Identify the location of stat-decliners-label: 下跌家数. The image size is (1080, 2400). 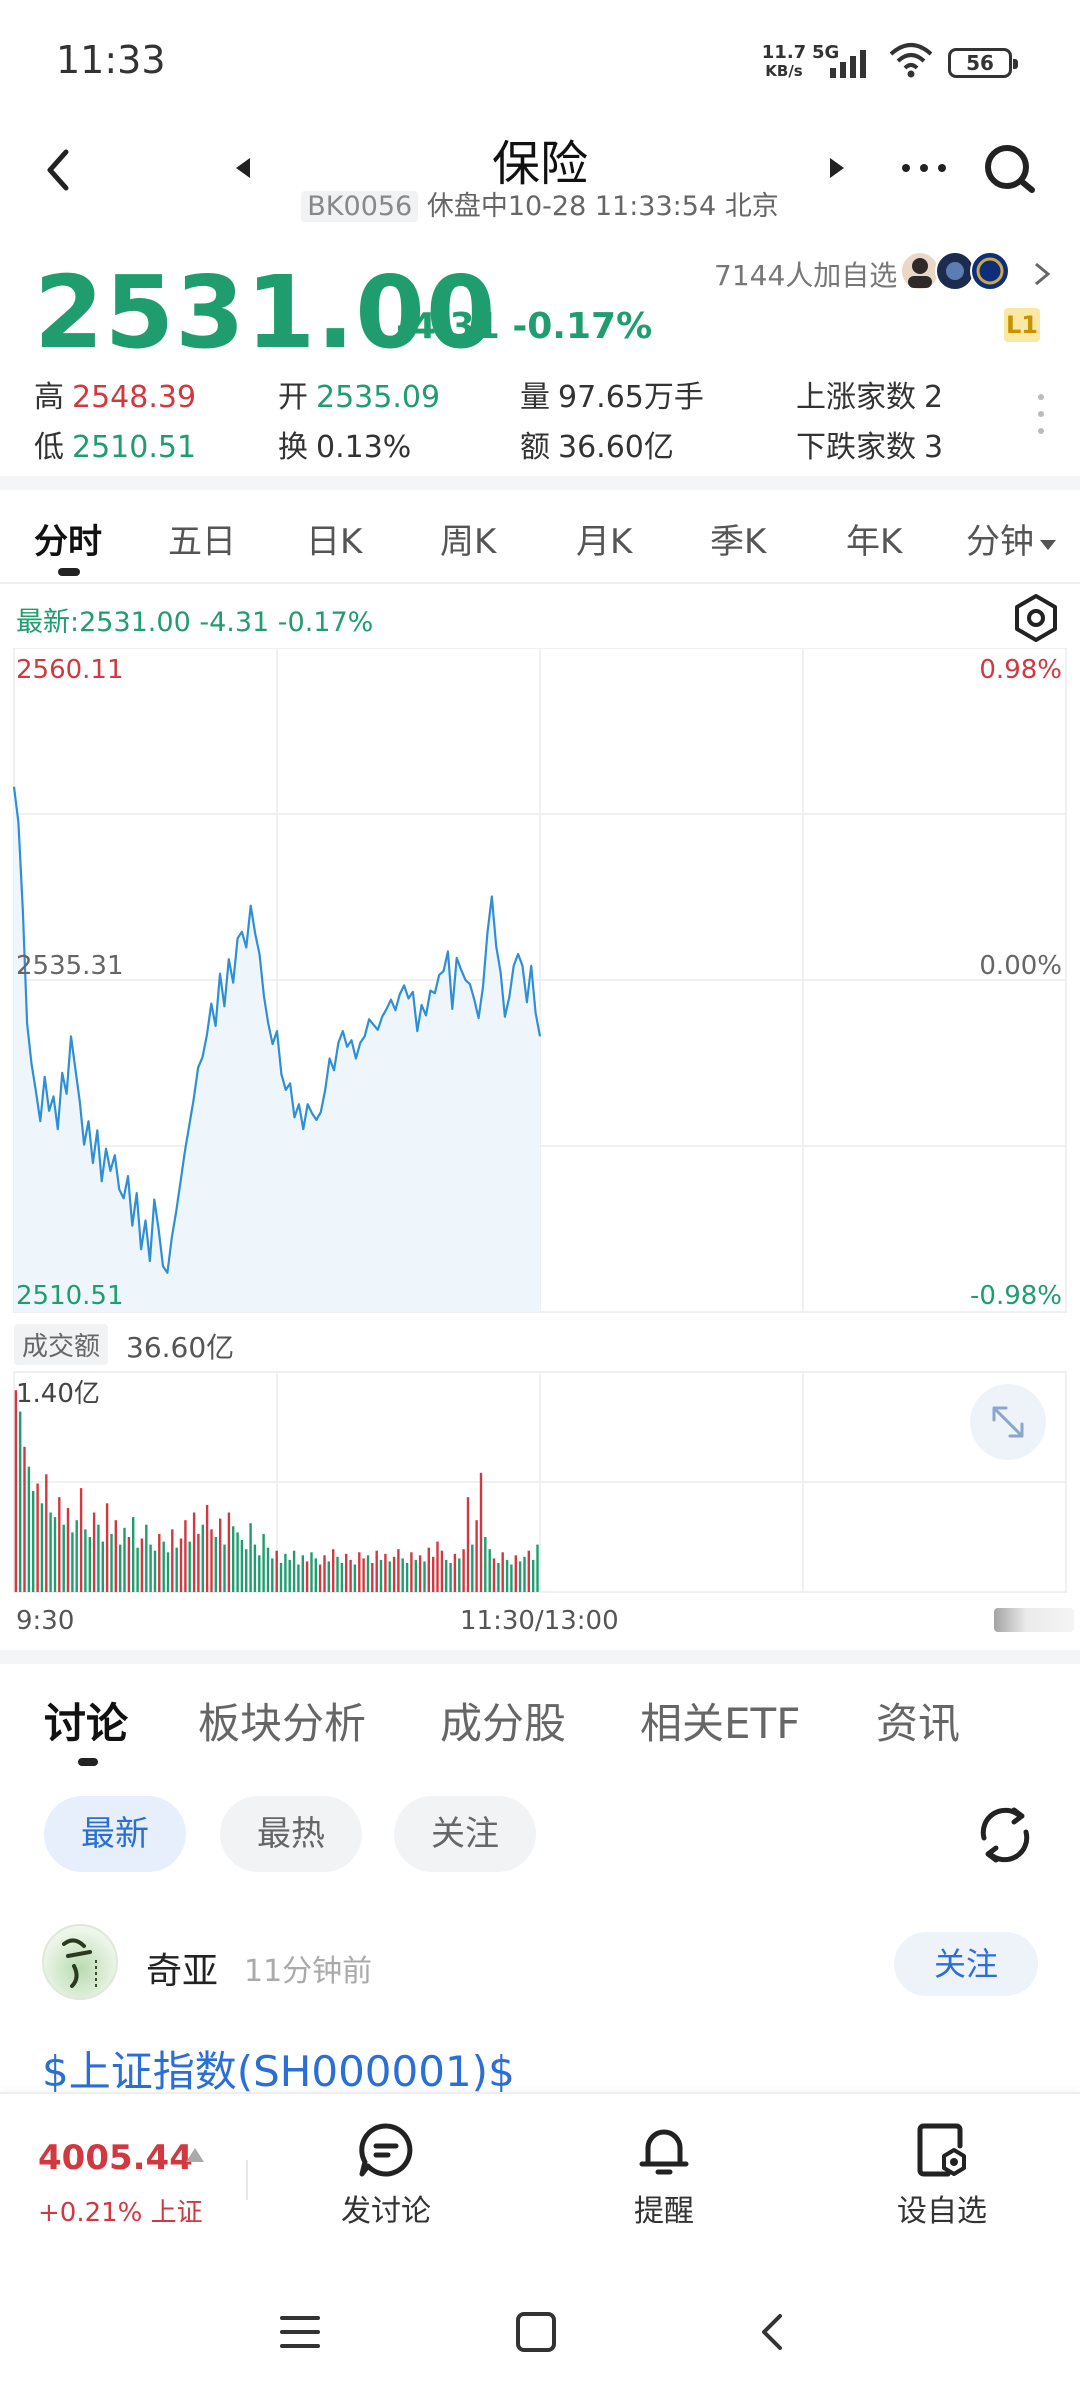
(856, 447).